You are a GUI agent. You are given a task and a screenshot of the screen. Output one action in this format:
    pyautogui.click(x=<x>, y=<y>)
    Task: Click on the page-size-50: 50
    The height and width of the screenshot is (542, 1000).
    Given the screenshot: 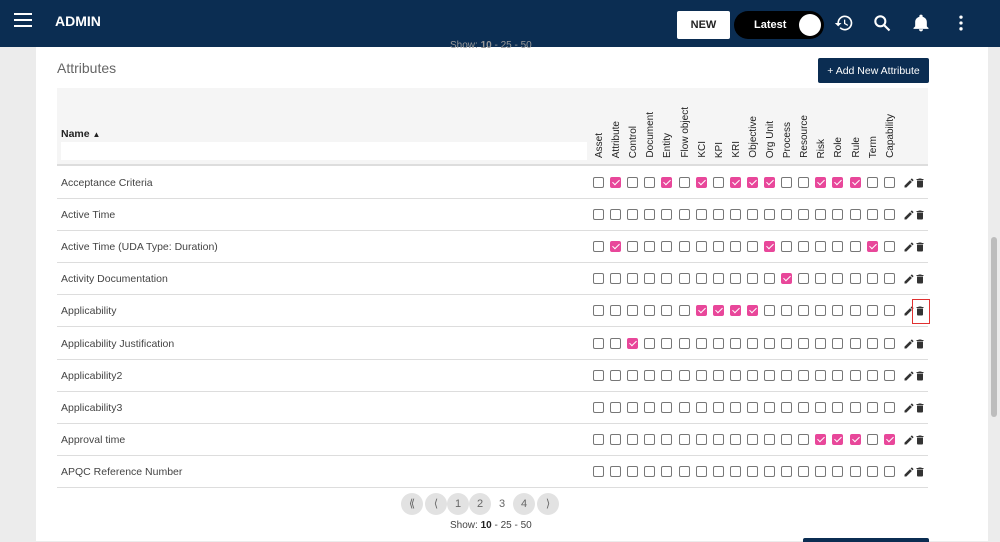 What is the action you would take?
    pyautogui.click(x=526, y=45)
    